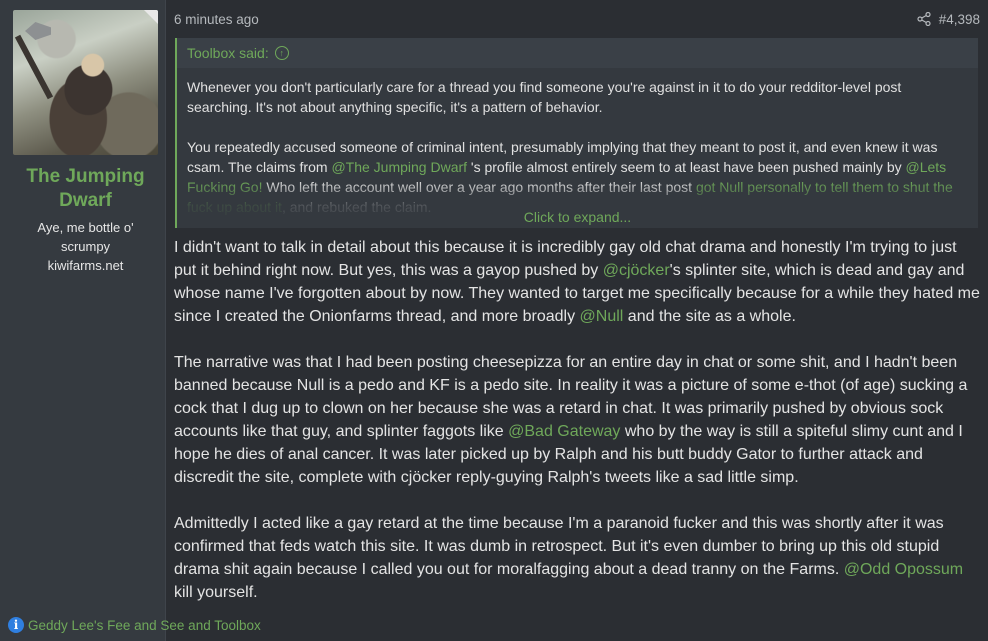 The height and width of the screenshot is (641, 988). Describe the element at coordinates (924, 19) in the screenshot. I see `share-icon` at that location.